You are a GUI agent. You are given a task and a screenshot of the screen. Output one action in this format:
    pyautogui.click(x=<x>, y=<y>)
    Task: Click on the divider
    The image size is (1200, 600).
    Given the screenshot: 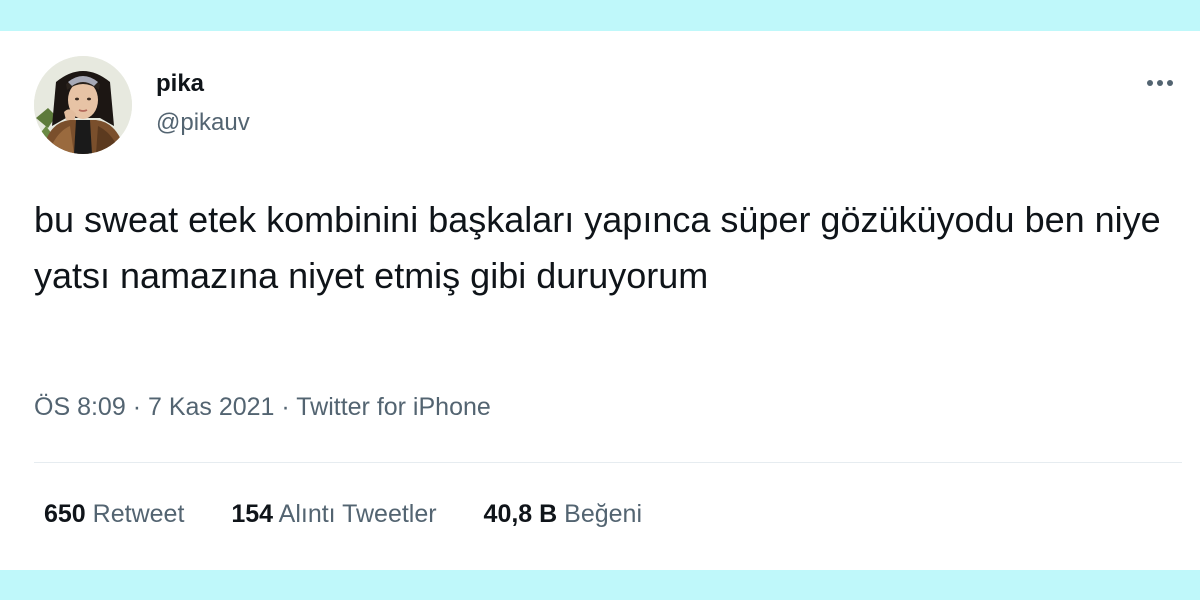 What is the action you would take?
    pyautogui.click(x=608, y=462)
    